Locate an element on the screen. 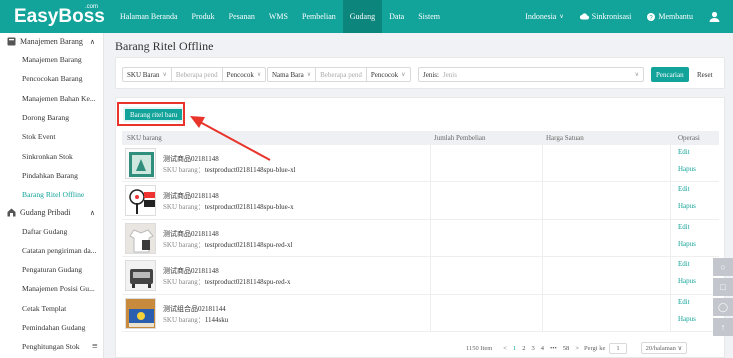  help-label: Membantu is located at coordinates (675, 16).